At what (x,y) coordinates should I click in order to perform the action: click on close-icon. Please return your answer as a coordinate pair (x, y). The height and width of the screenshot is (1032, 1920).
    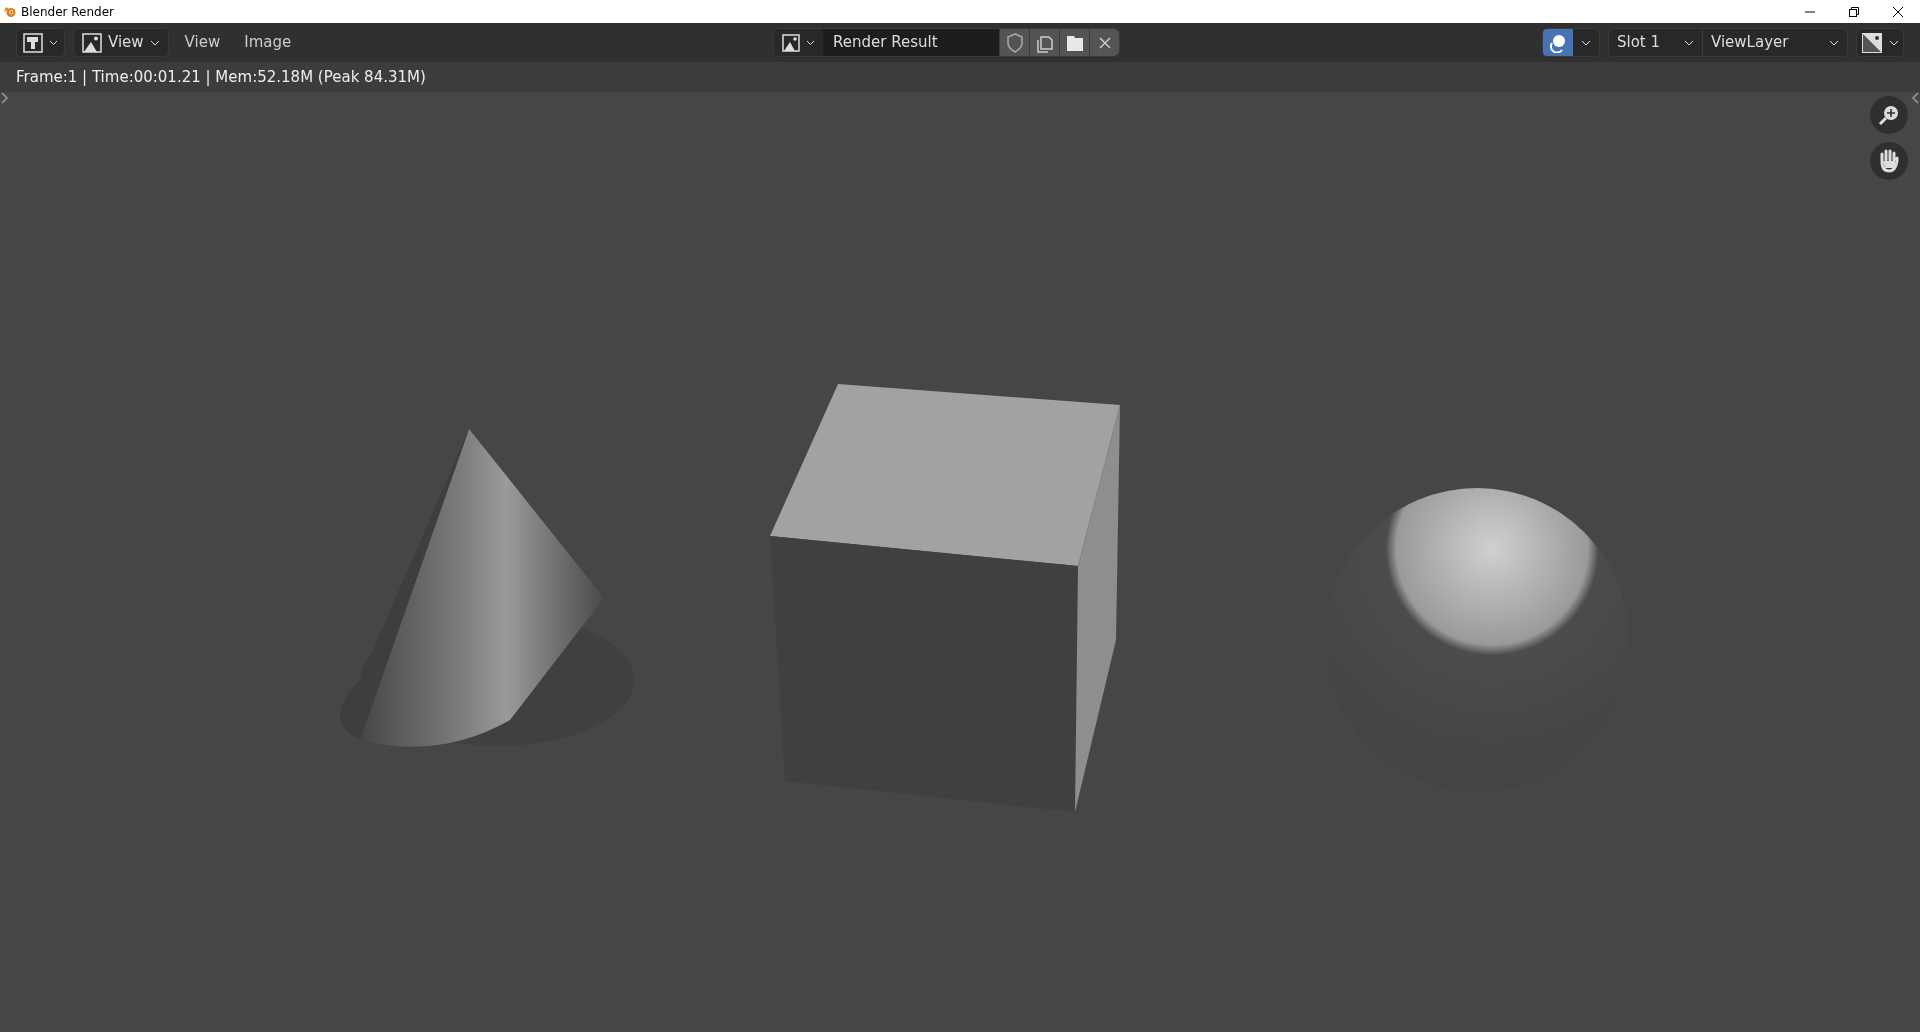
    Looking at the image, I should click on (1898, 11).